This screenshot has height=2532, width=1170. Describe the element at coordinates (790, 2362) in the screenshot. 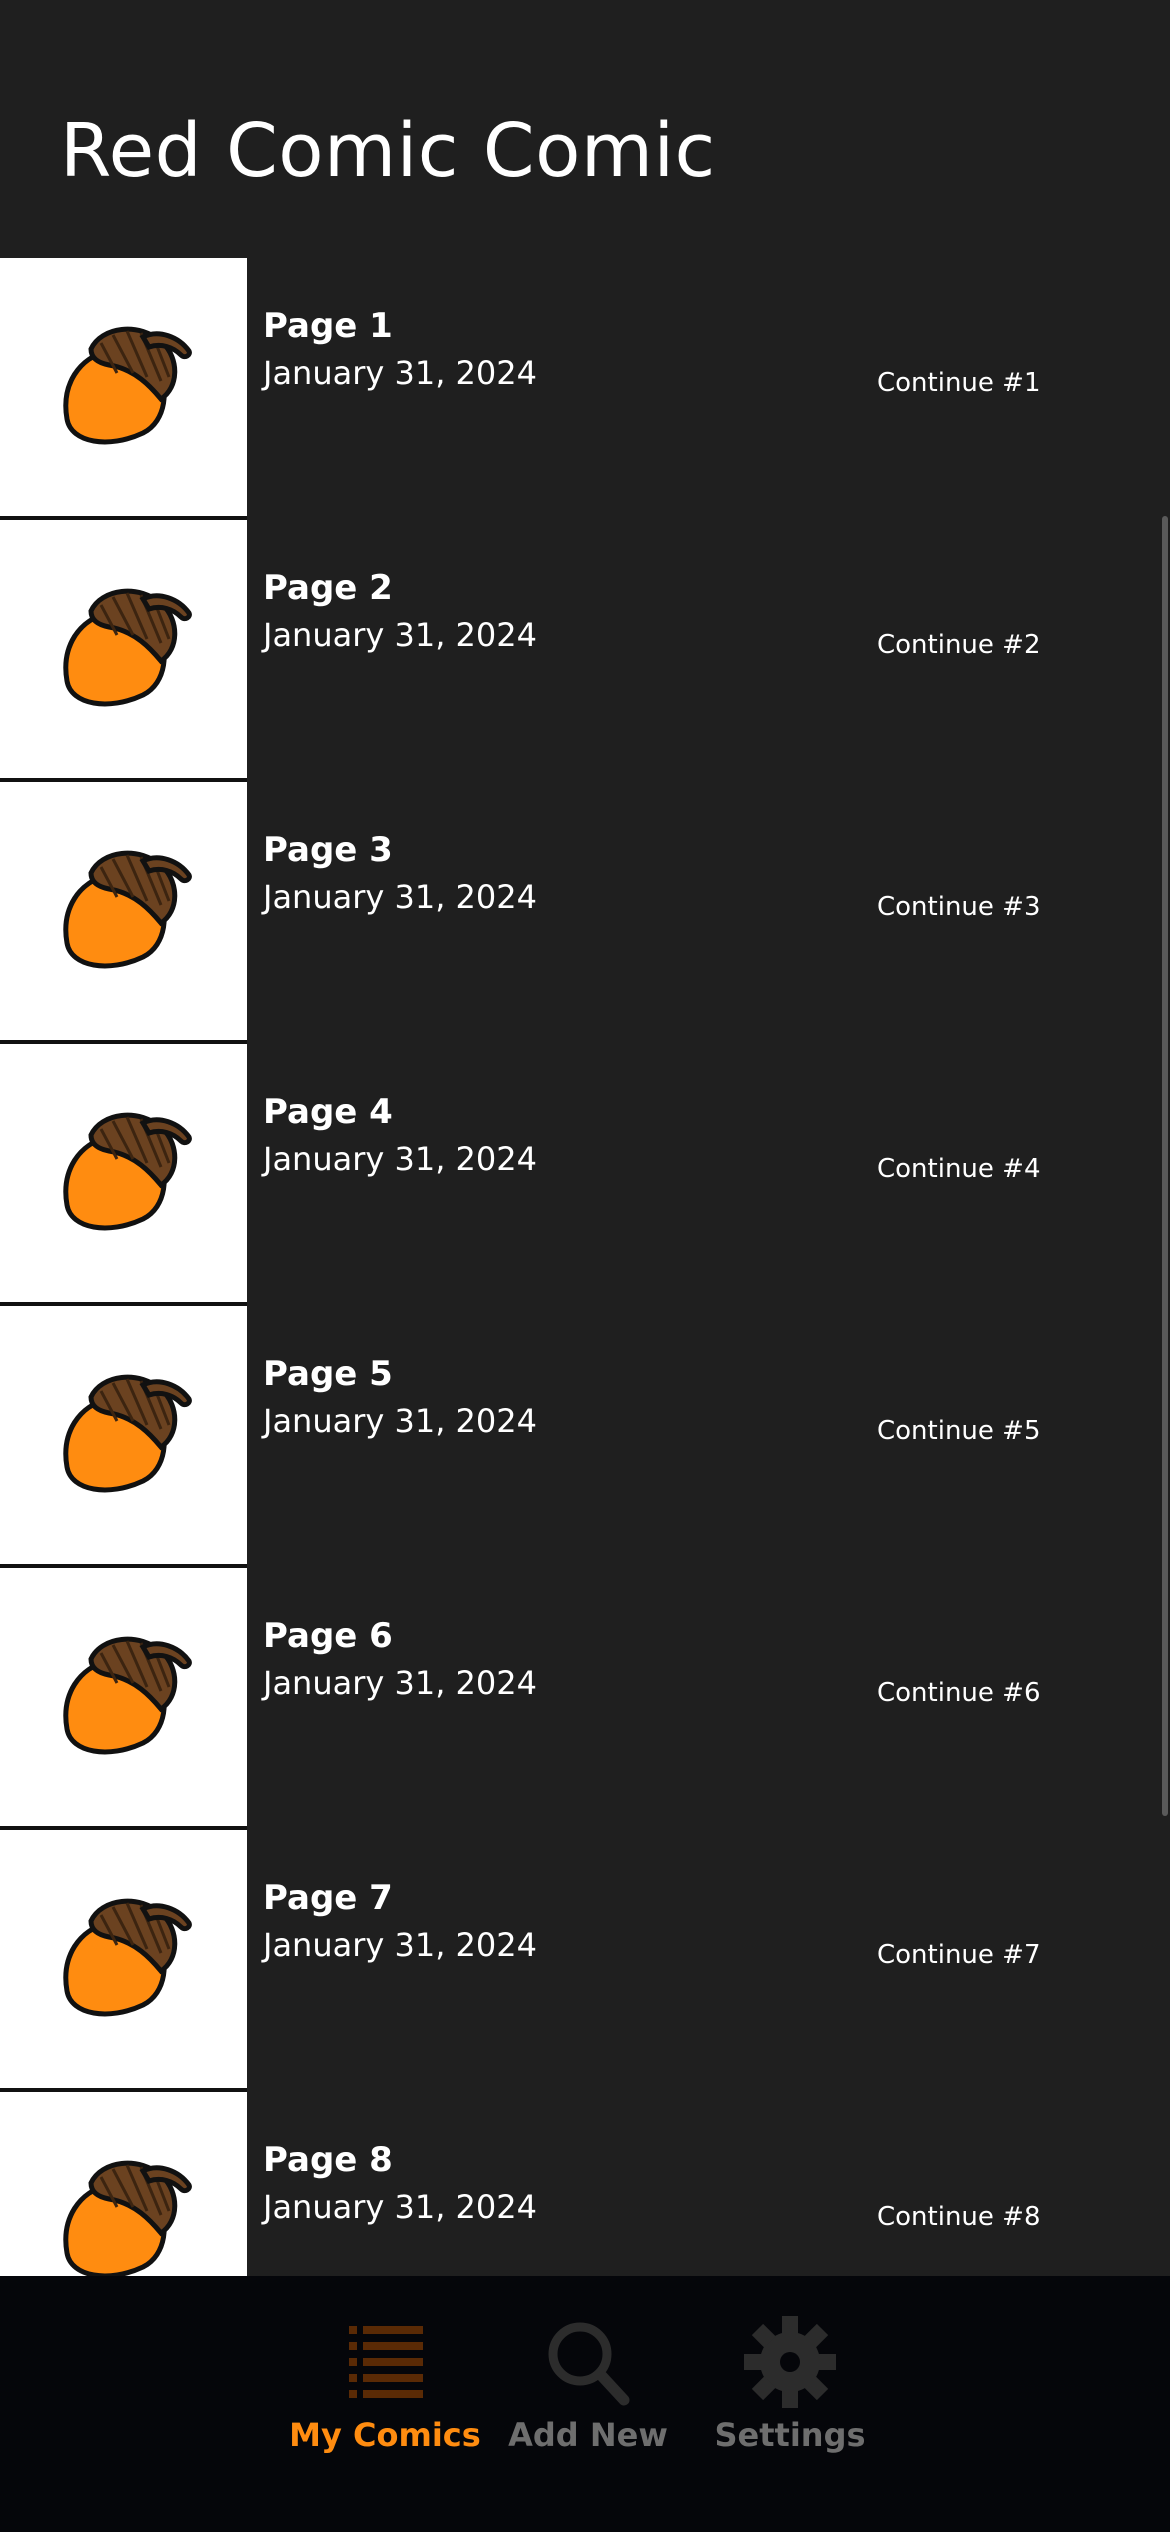

I see `gear-icon` at that location.